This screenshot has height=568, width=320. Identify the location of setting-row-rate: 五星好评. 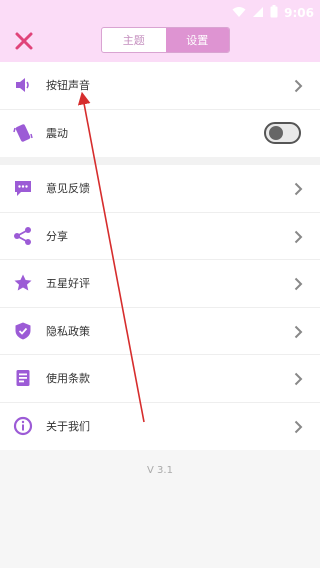
(160, 284).